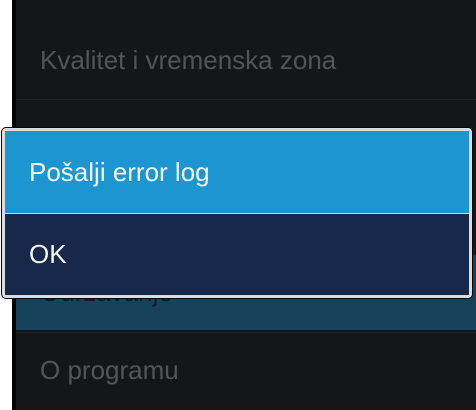  What do you see at coordinates (119, 171) in the screenshot?
I see `send-error-log-label: Pošalji error log` at bounding box center [119, 171].